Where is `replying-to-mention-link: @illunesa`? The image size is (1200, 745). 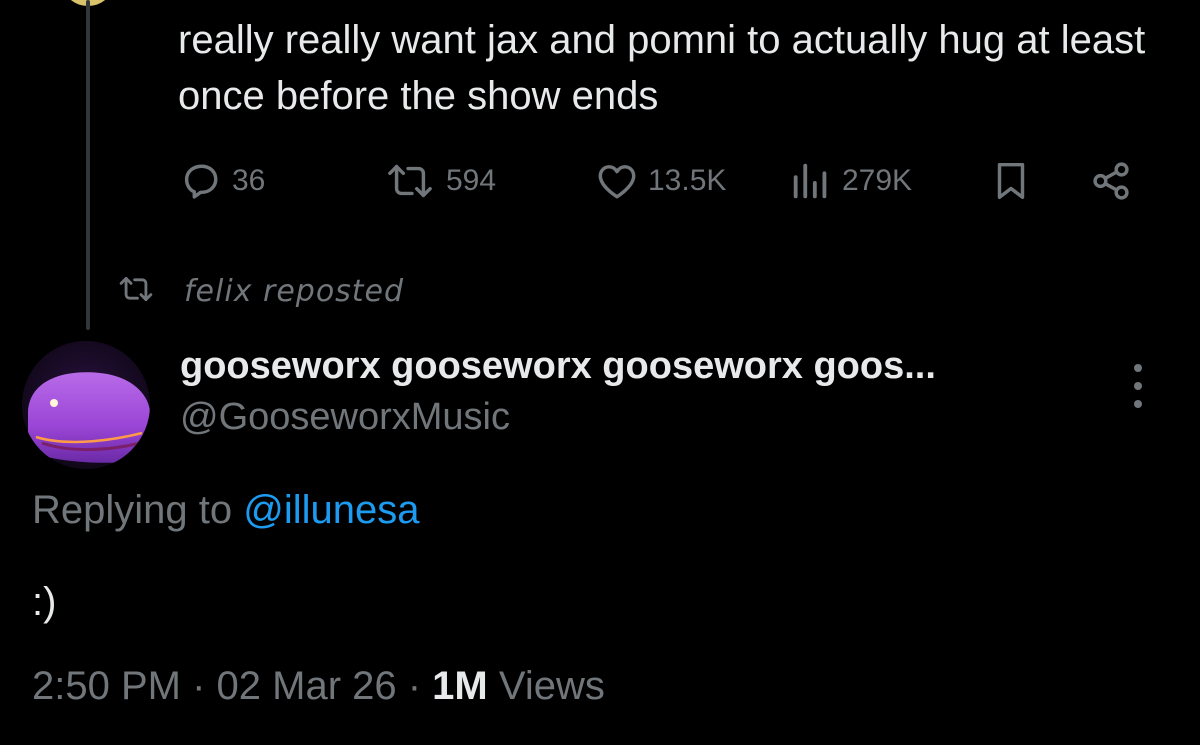
replying-to-mention-link: @illunesa is located at coordinates (331, 510).